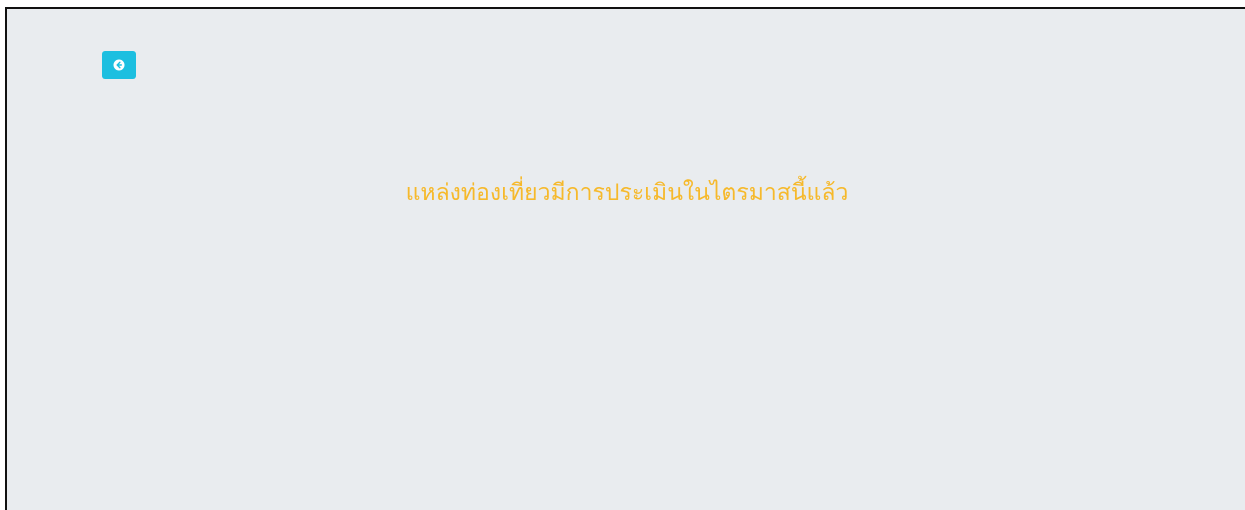 This screenshot has height=510, width=1245. I want to click on arrow-left-circle-icon, so click(119, 65).